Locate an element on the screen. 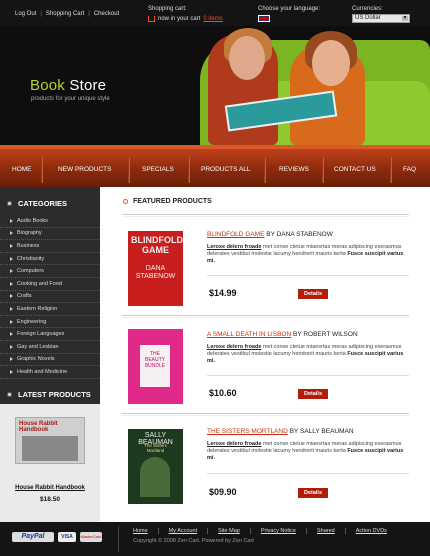 This screenshot has height=556, width=430. category-item: Cooking and Food is located at coordinates (50, 284).